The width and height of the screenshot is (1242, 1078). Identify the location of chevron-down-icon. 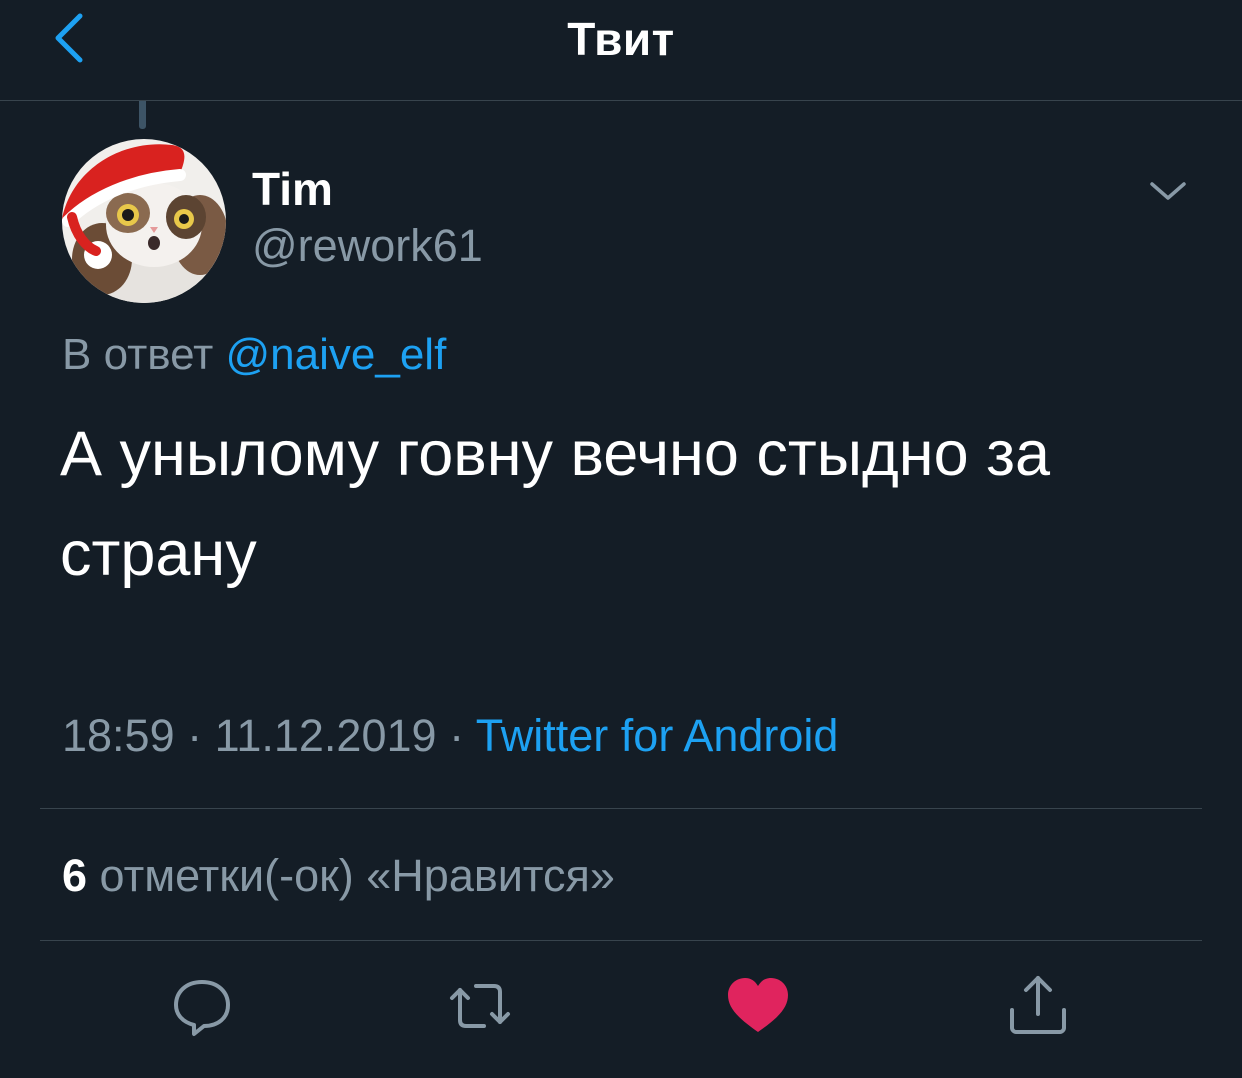
(1168, 191).